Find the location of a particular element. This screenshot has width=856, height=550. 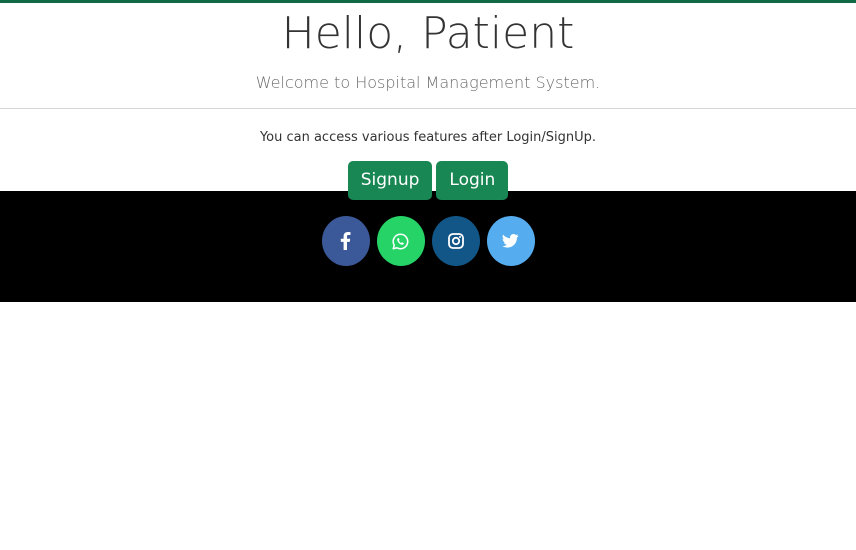

facebook-icon is located at coordinates (346, 241).